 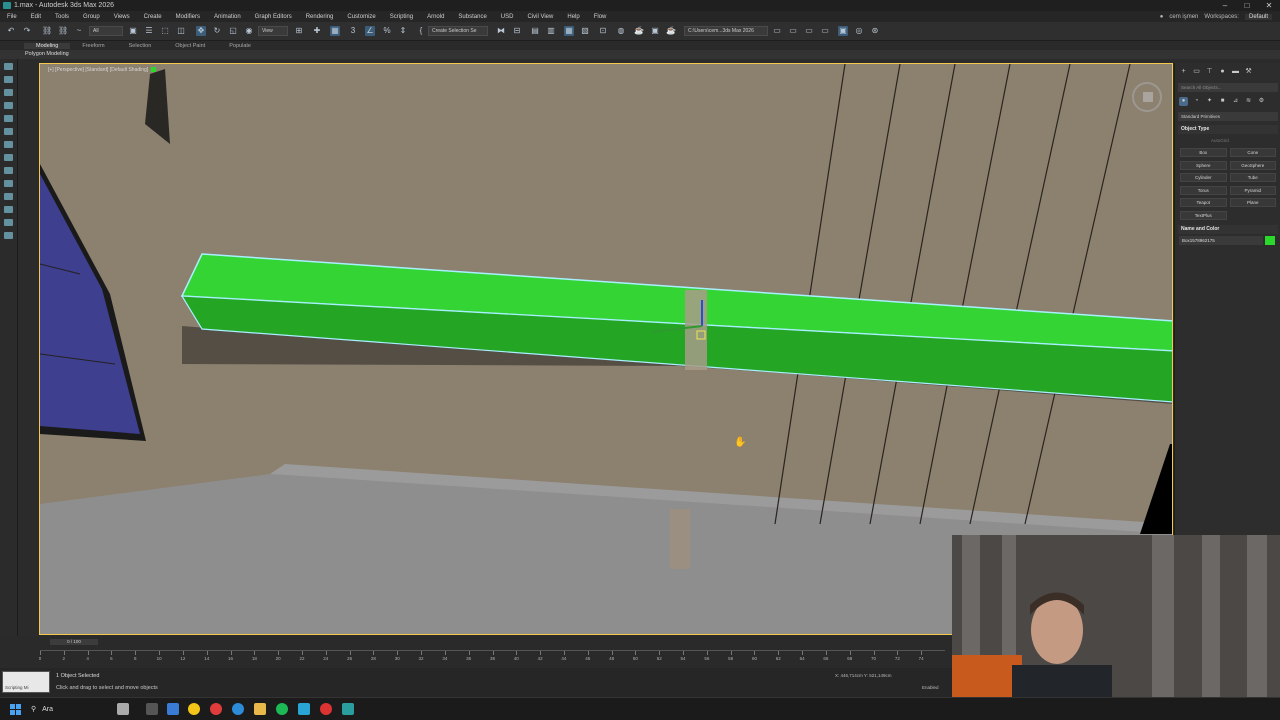 I want to click on 3ds-max-icon, so click(x=348, y=709).